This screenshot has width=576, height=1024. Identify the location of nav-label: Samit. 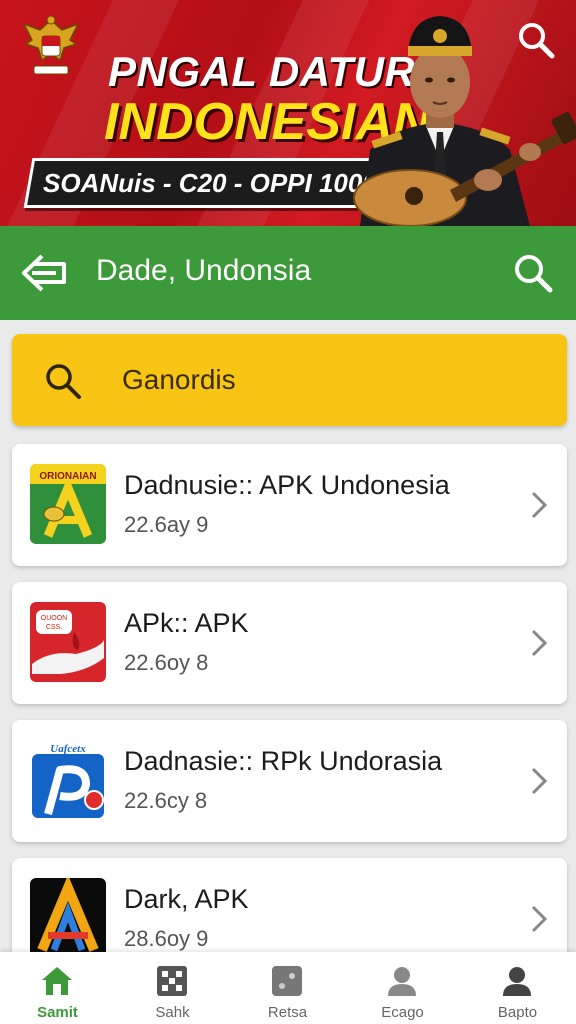
(57, 1012).